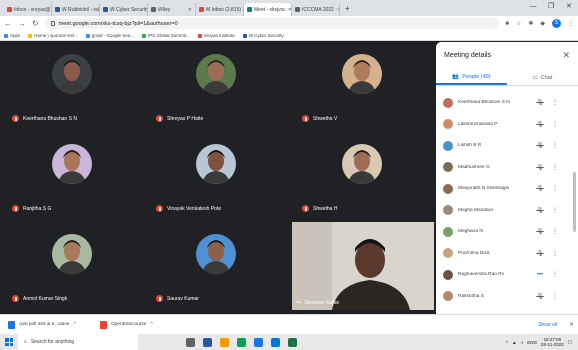 The image size is (578, 350). I want to click on forward-icon: →, so click(22, 23).